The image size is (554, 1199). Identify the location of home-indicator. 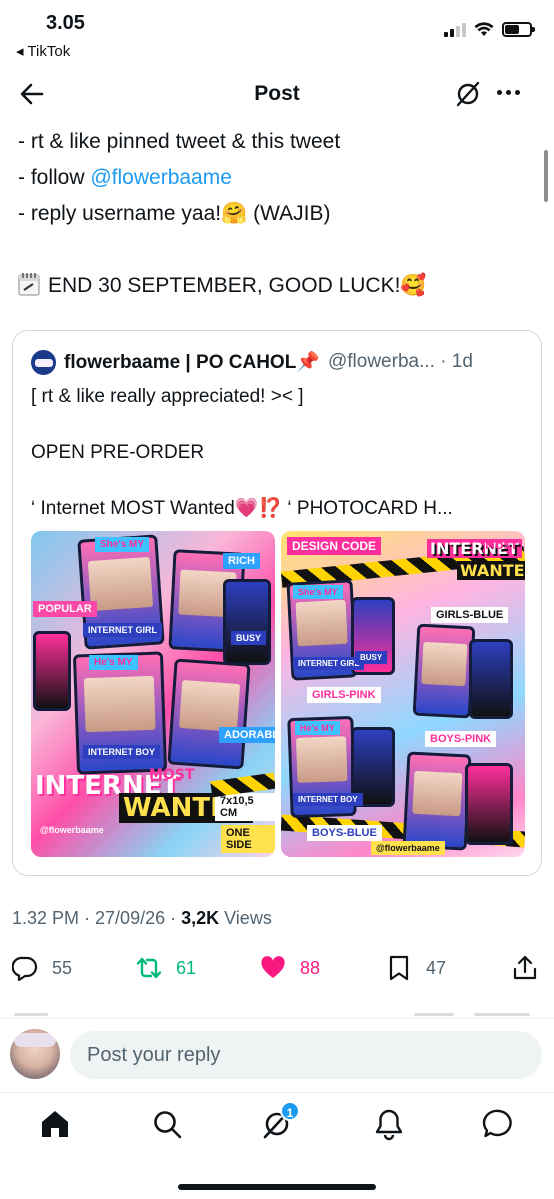
(277, 1187).